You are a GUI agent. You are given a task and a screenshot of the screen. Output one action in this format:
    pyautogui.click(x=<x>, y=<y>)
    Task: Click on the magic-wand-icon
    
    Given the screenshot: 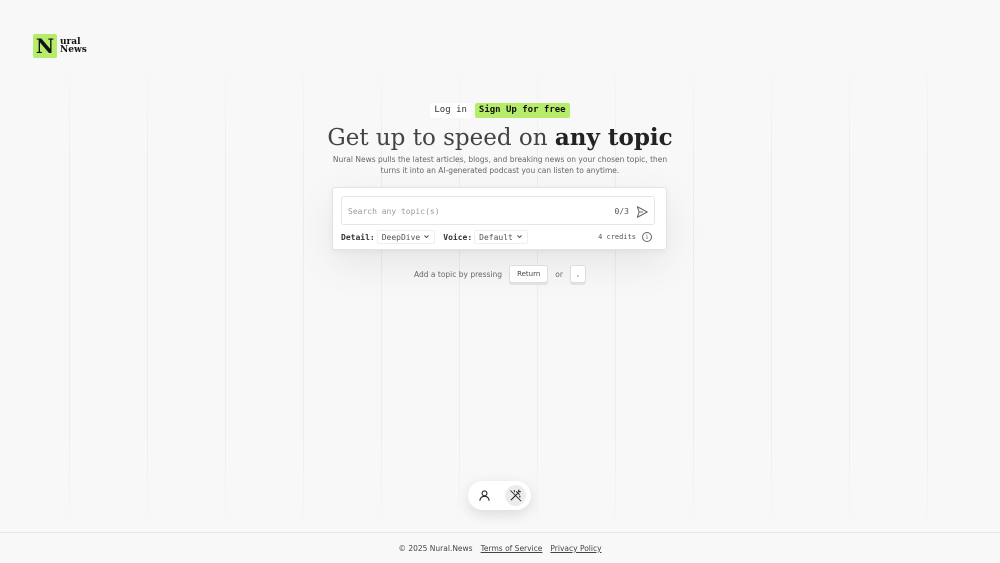 What is the action you would take?
    pyautogui.click(x=515, y=495)
    